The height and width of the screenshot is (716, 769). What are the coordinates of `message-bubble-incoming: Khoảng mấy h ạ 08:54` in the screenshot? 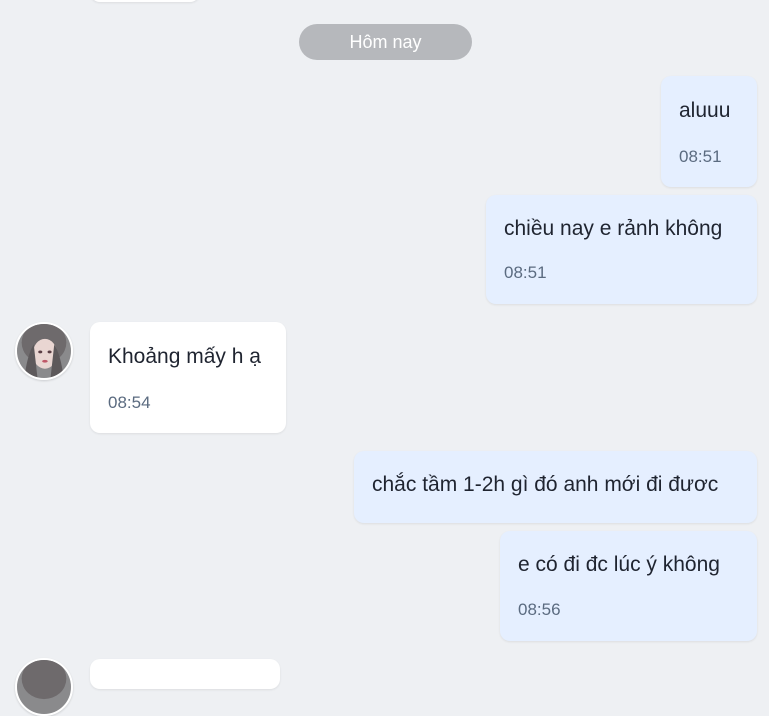 It's located at (188, 377).